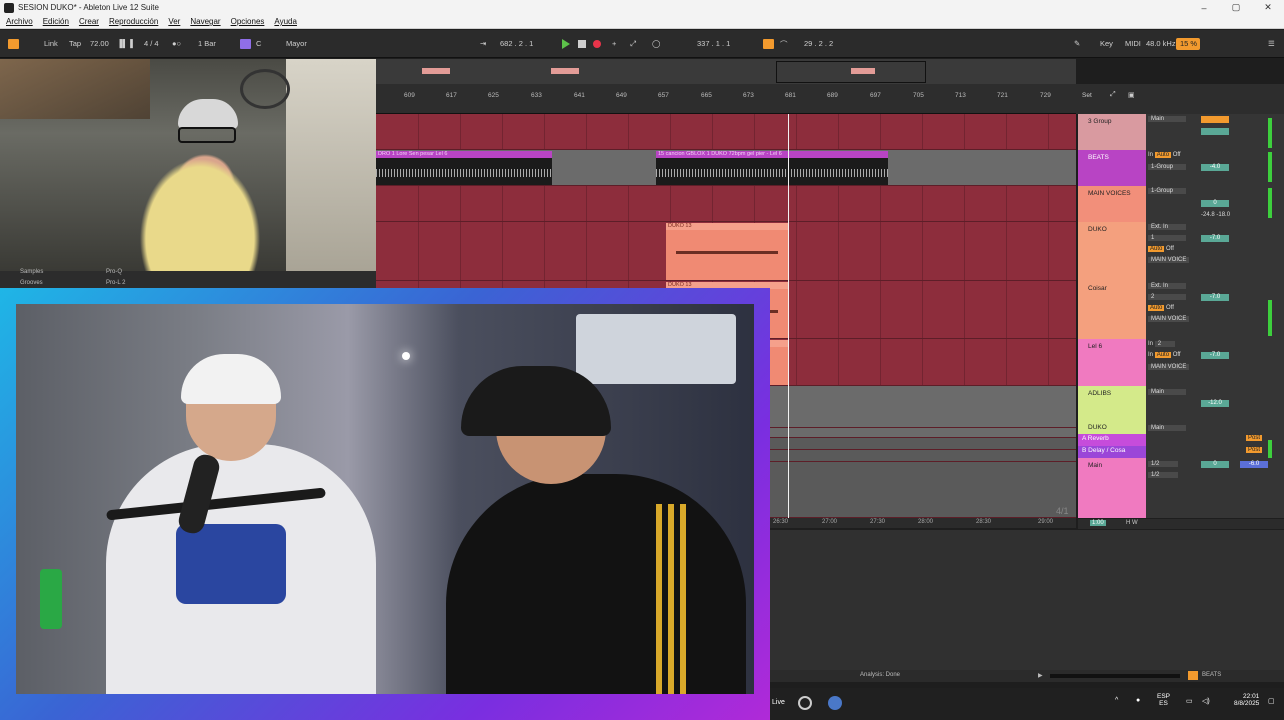 Image resolution: width=1284 pixels, height=720 pixels. What do you see at coordinates (248, 21) in the screenshot?
I see `menu-opciones: Opciones` at bounding box center [248, 21].